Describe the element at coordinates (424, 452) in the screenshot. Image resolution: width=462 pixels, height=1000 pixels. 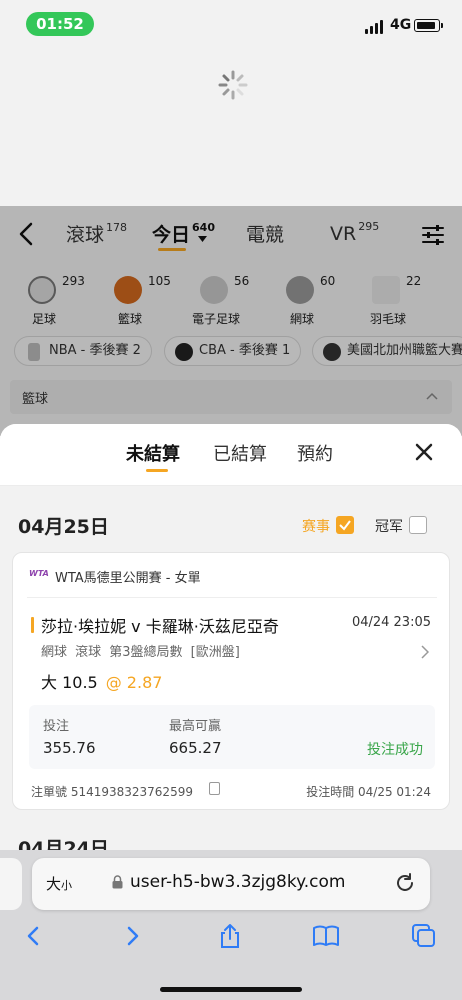
I see `close-icon` at that location.